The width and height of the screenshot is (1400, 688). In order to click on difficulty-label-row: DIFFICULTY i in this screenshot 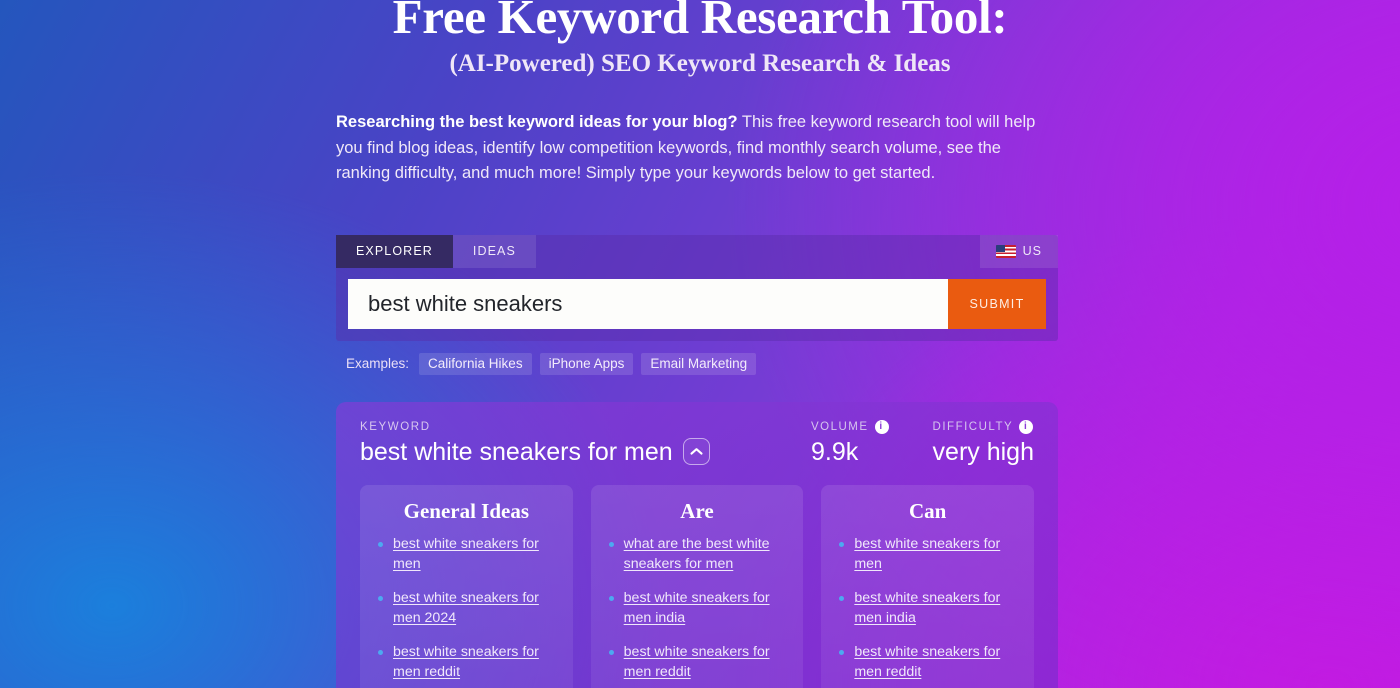, I will do `click(983, 426)`.